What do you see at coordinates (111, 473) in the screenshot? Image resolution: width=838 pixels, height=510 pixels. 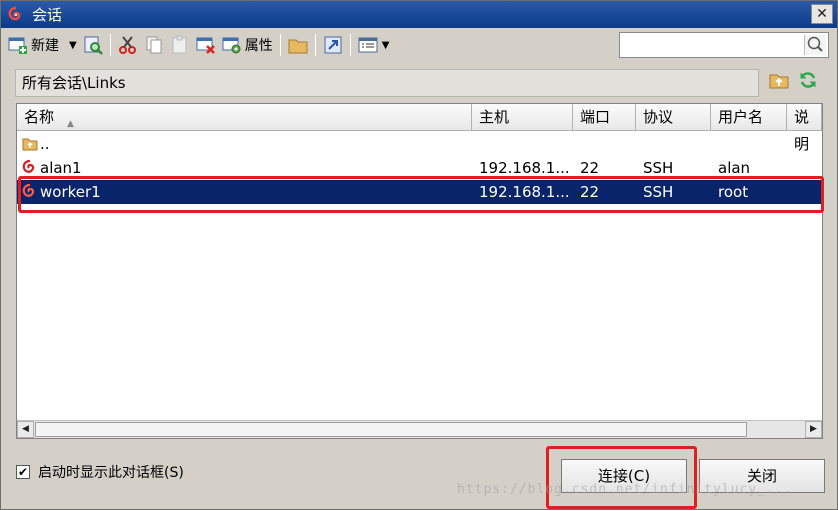 I see `show-on-startup-label: 启动时显示此对话框(S)` at bounding box center [111, 473].